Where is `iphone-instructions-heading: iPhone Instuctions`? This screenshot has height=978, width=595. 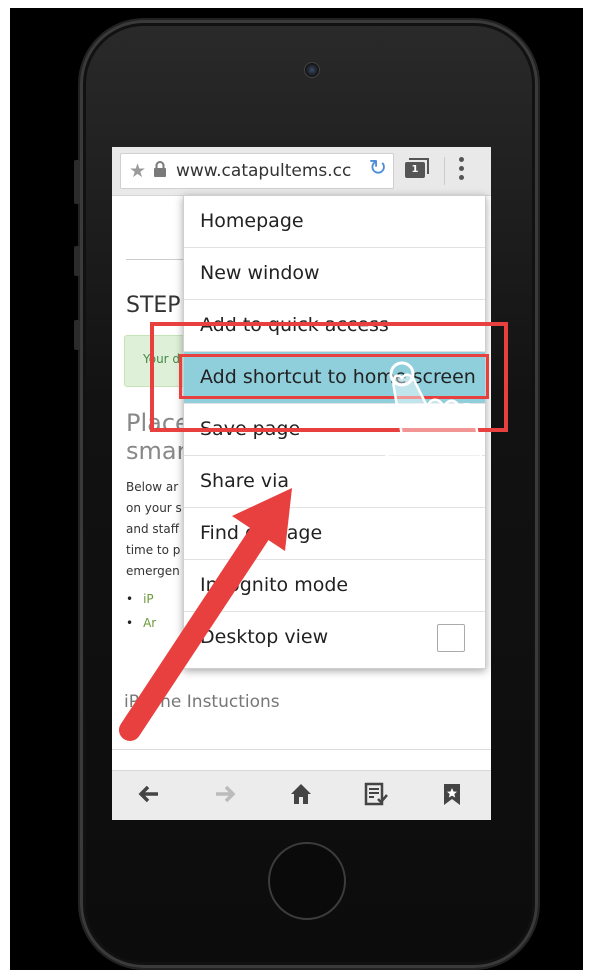 iphone-instructions-heading: iPhone Instuctions is located at coordinates (202, 702).